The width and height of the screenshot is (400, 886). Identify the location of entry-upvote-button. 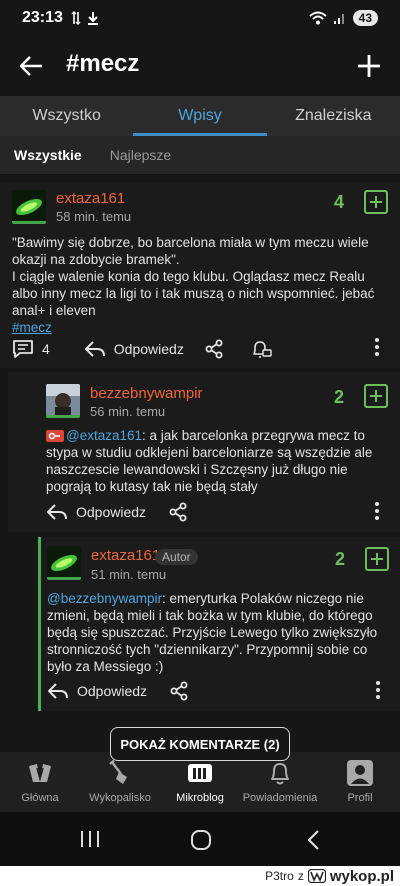
(376, 202).